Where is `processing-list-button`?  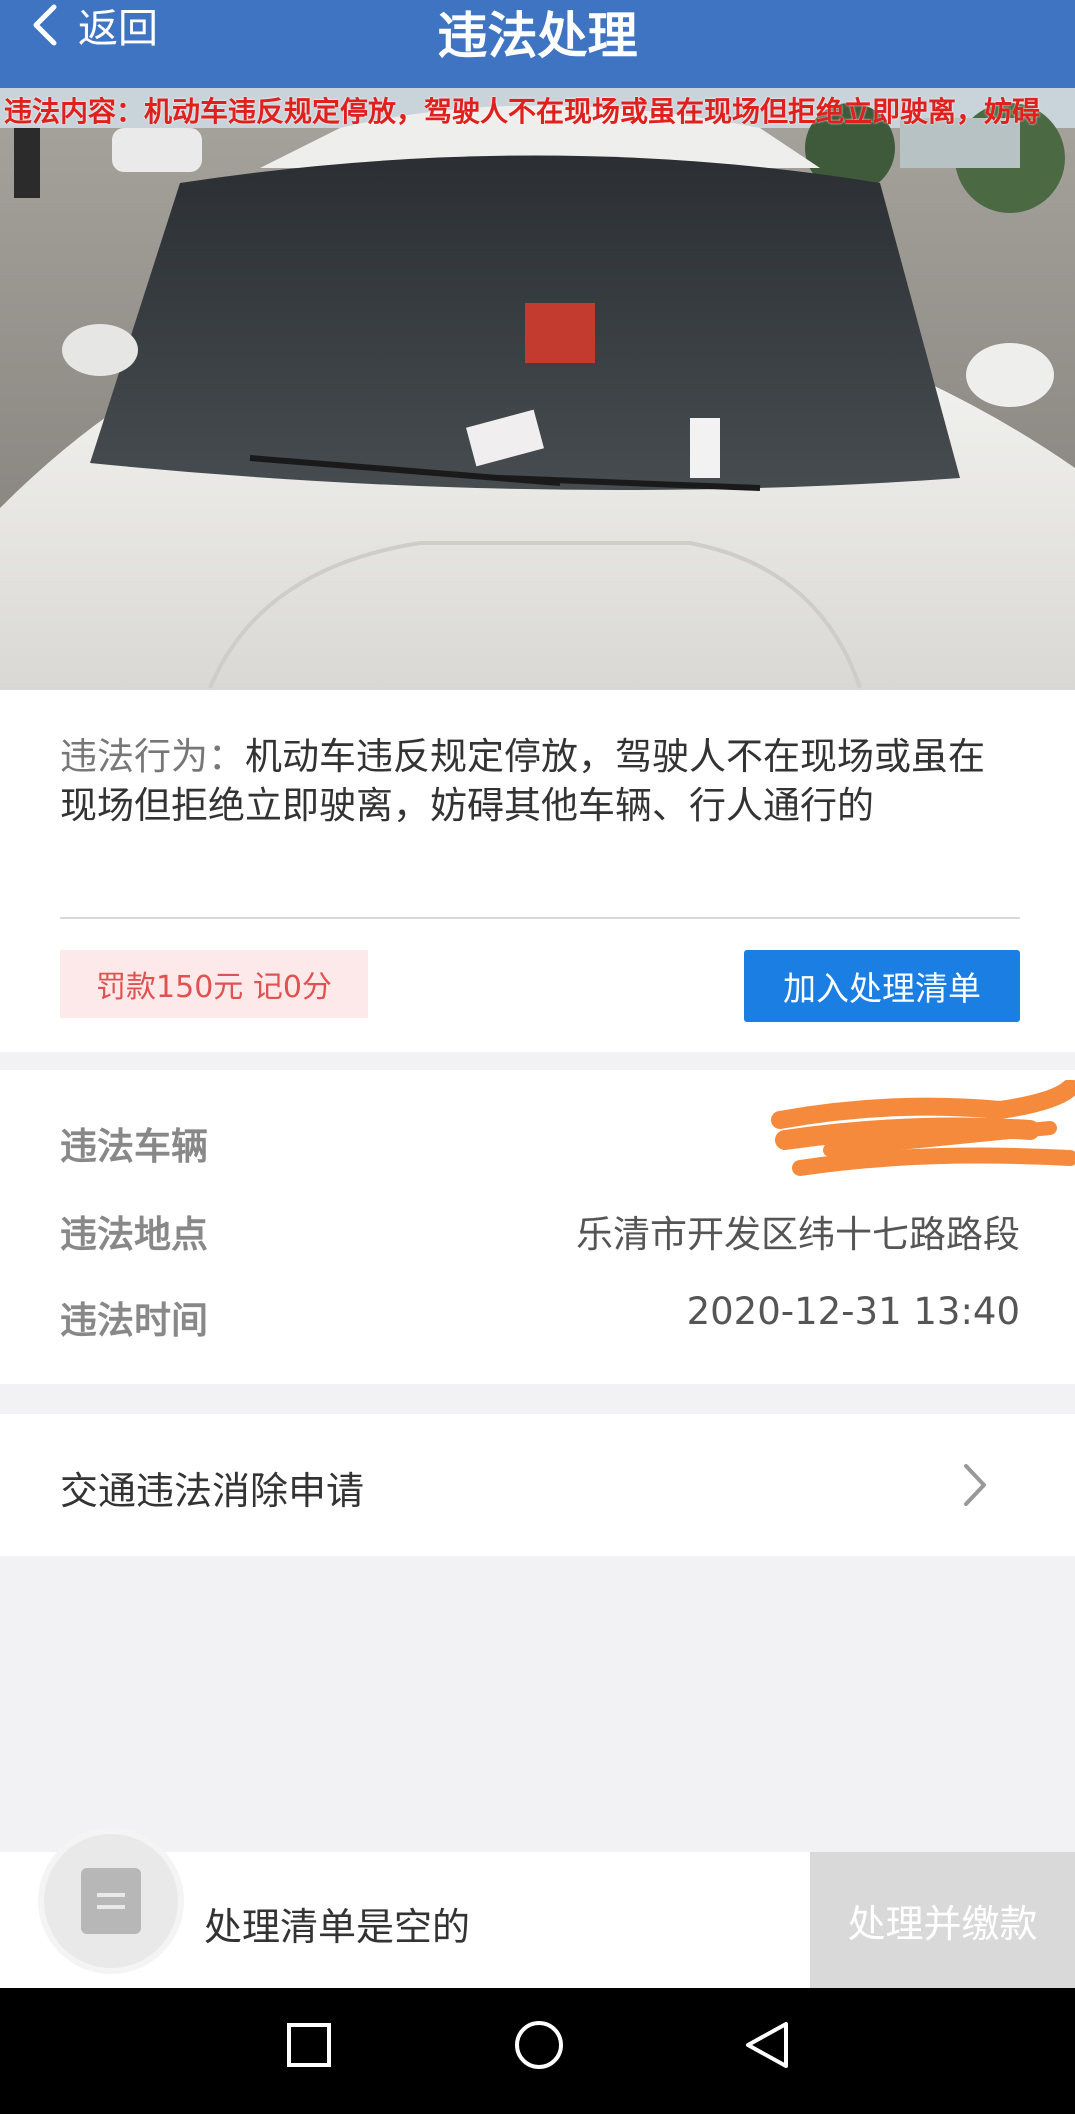 processing-list-button is located at coordinates (111, 1901).